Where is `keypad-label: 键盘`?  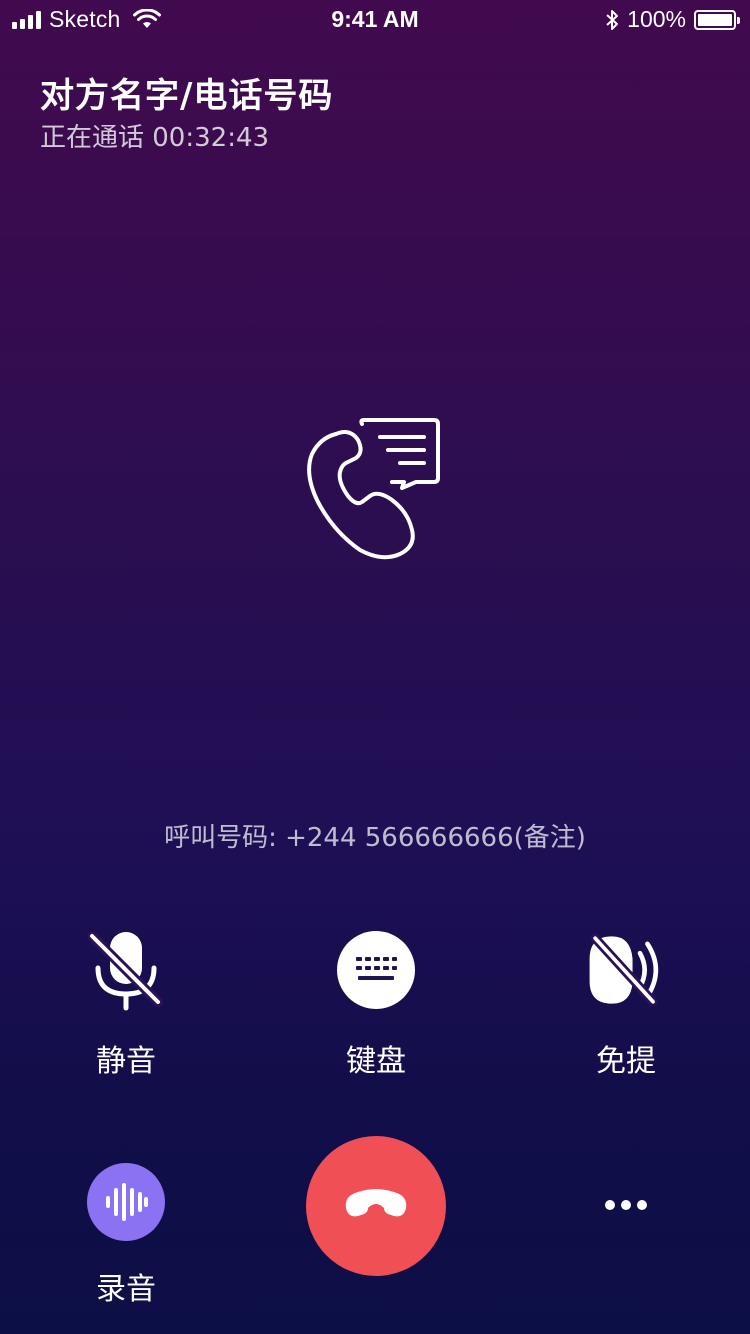 keypad-label: 键盘 is located at coordinates (376, 1061).